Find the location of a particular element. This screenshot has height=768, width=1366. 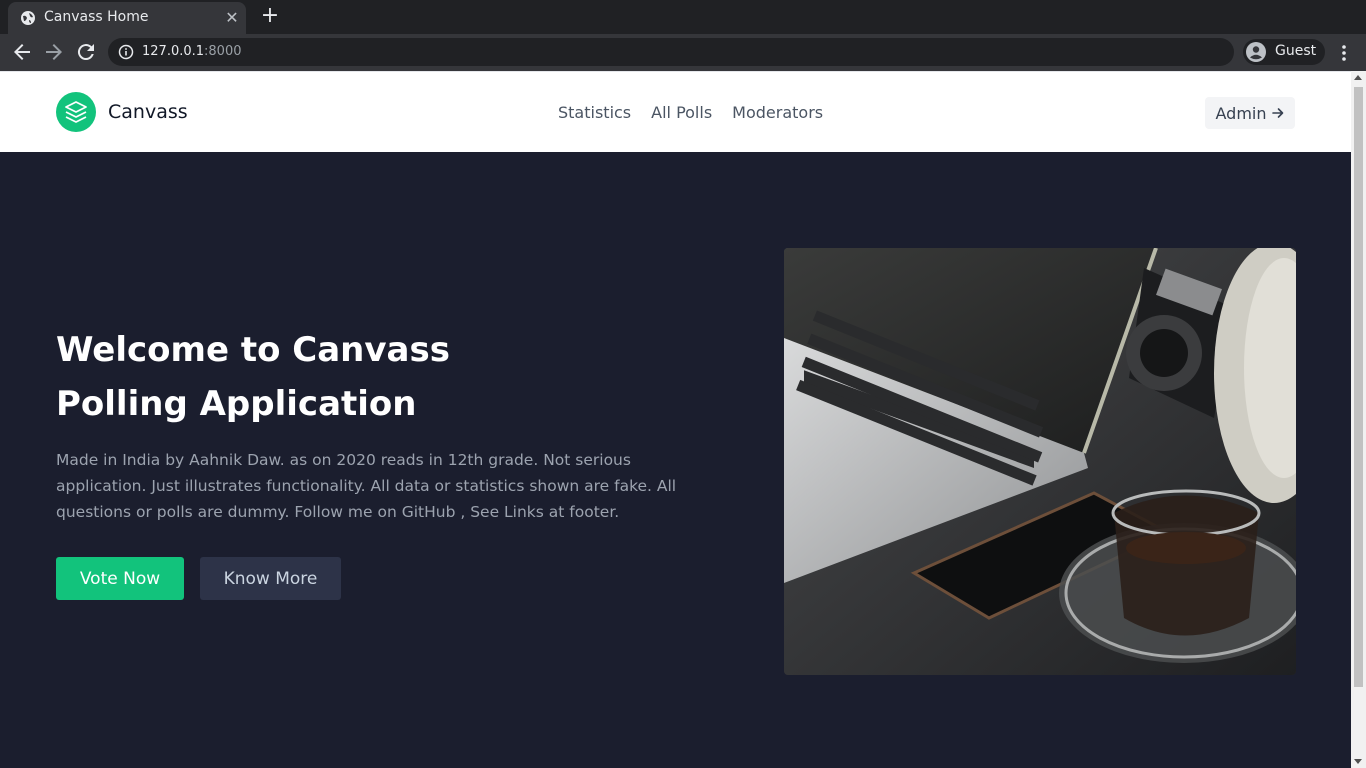

profile-button: Guest is located at coordinates (1284, 52).